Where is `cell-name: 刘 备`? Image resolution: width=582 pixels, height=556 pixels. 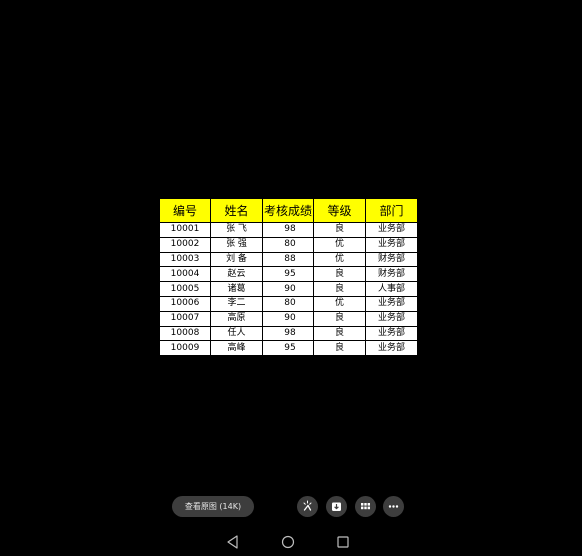 cell-name: 刘 备 is located at coordinates (236, 259).